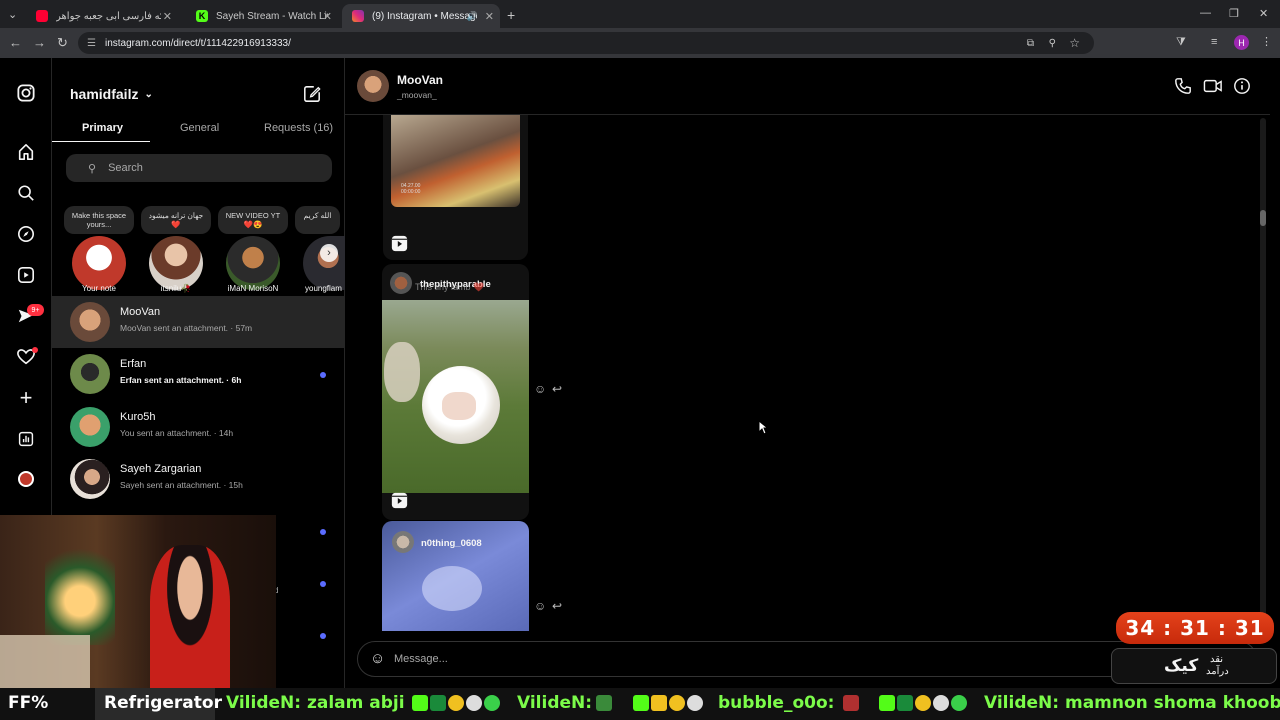  Describe the element at coordinates (1263, 218) in the screenshot. I see `scrollbar-thumb` at that location.